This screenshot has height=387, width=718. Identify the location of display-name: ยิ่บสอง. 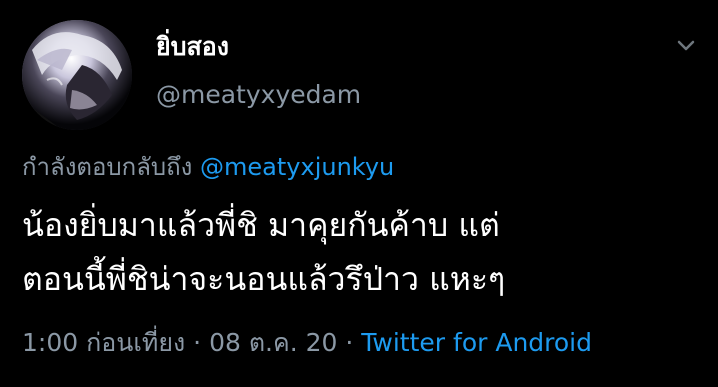
(192, 47).